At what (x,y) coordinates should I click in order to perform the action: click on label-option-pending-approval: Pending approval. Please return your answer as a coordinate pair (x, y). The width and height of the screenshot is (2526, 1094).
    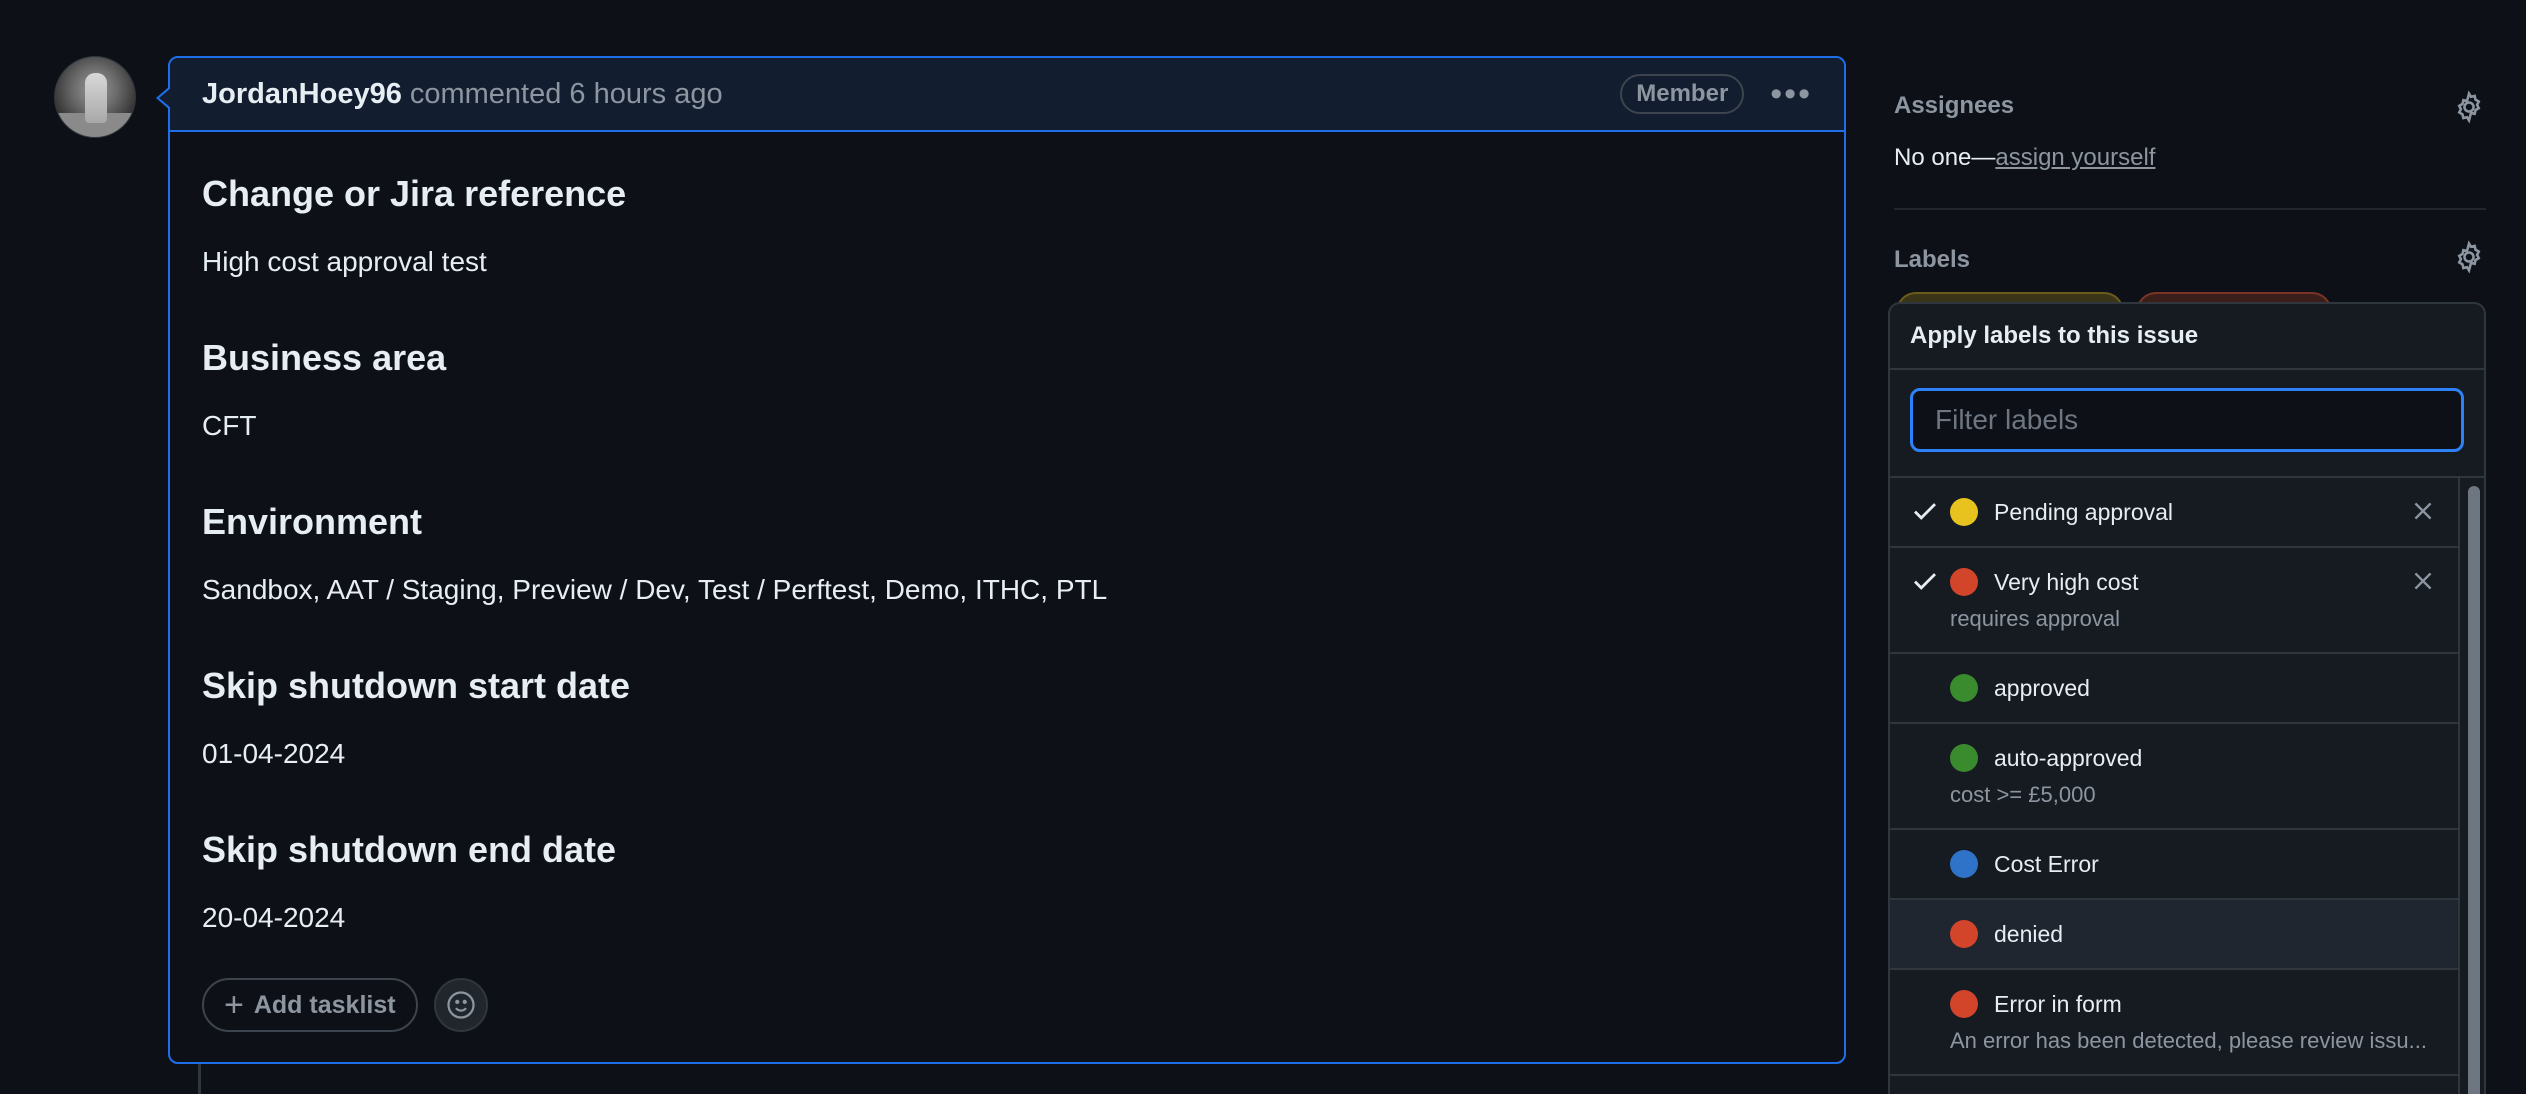
    Looking at the image, I should click on (2174, 513).